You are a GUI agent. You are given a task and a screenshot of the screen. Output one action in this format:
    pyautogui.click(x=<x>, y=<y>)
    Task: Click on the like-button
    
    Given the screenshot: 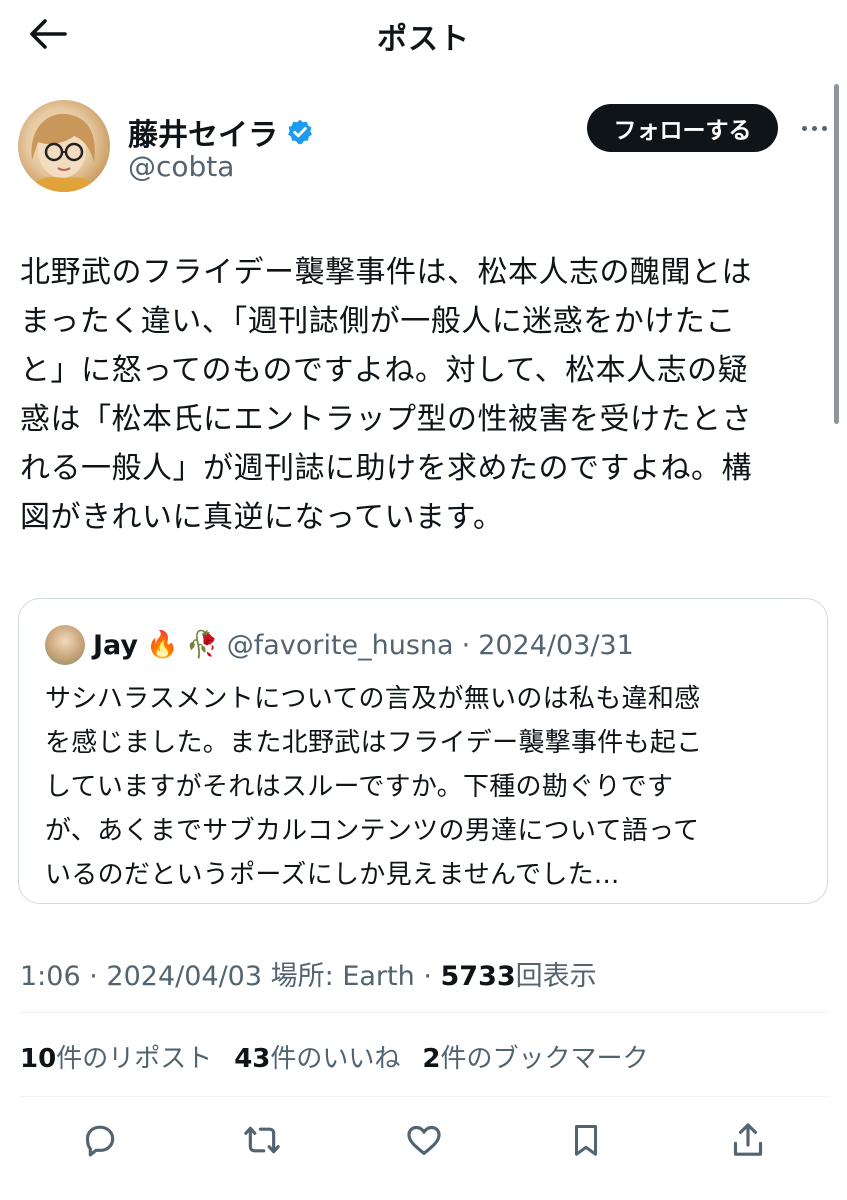 What is the action you would take?
    pyautogui.click(x=424, y=1140)
    